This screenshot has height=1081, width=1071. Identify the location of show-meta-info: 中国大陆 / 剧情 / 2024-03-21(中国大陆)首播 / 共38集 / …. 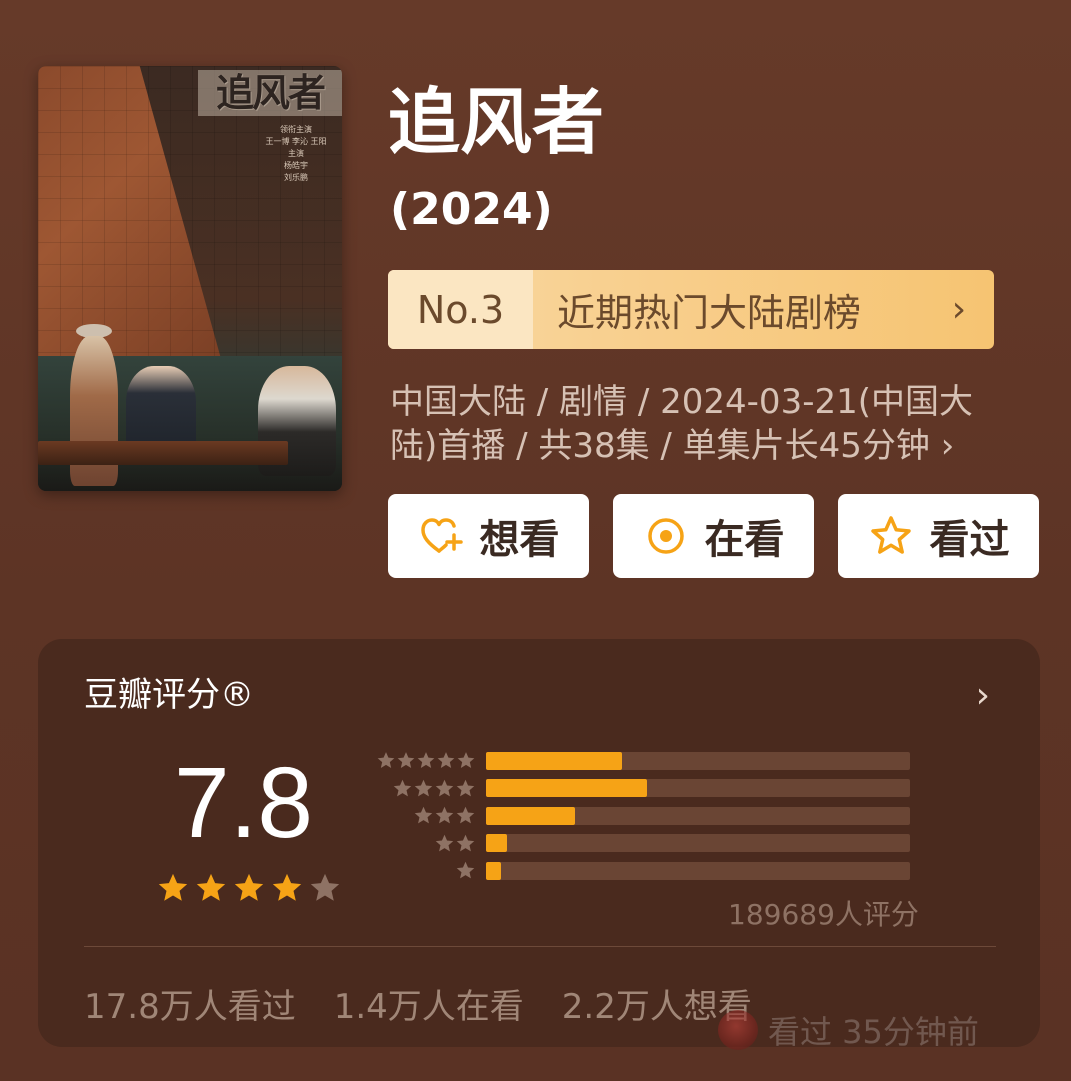
(705, 424).